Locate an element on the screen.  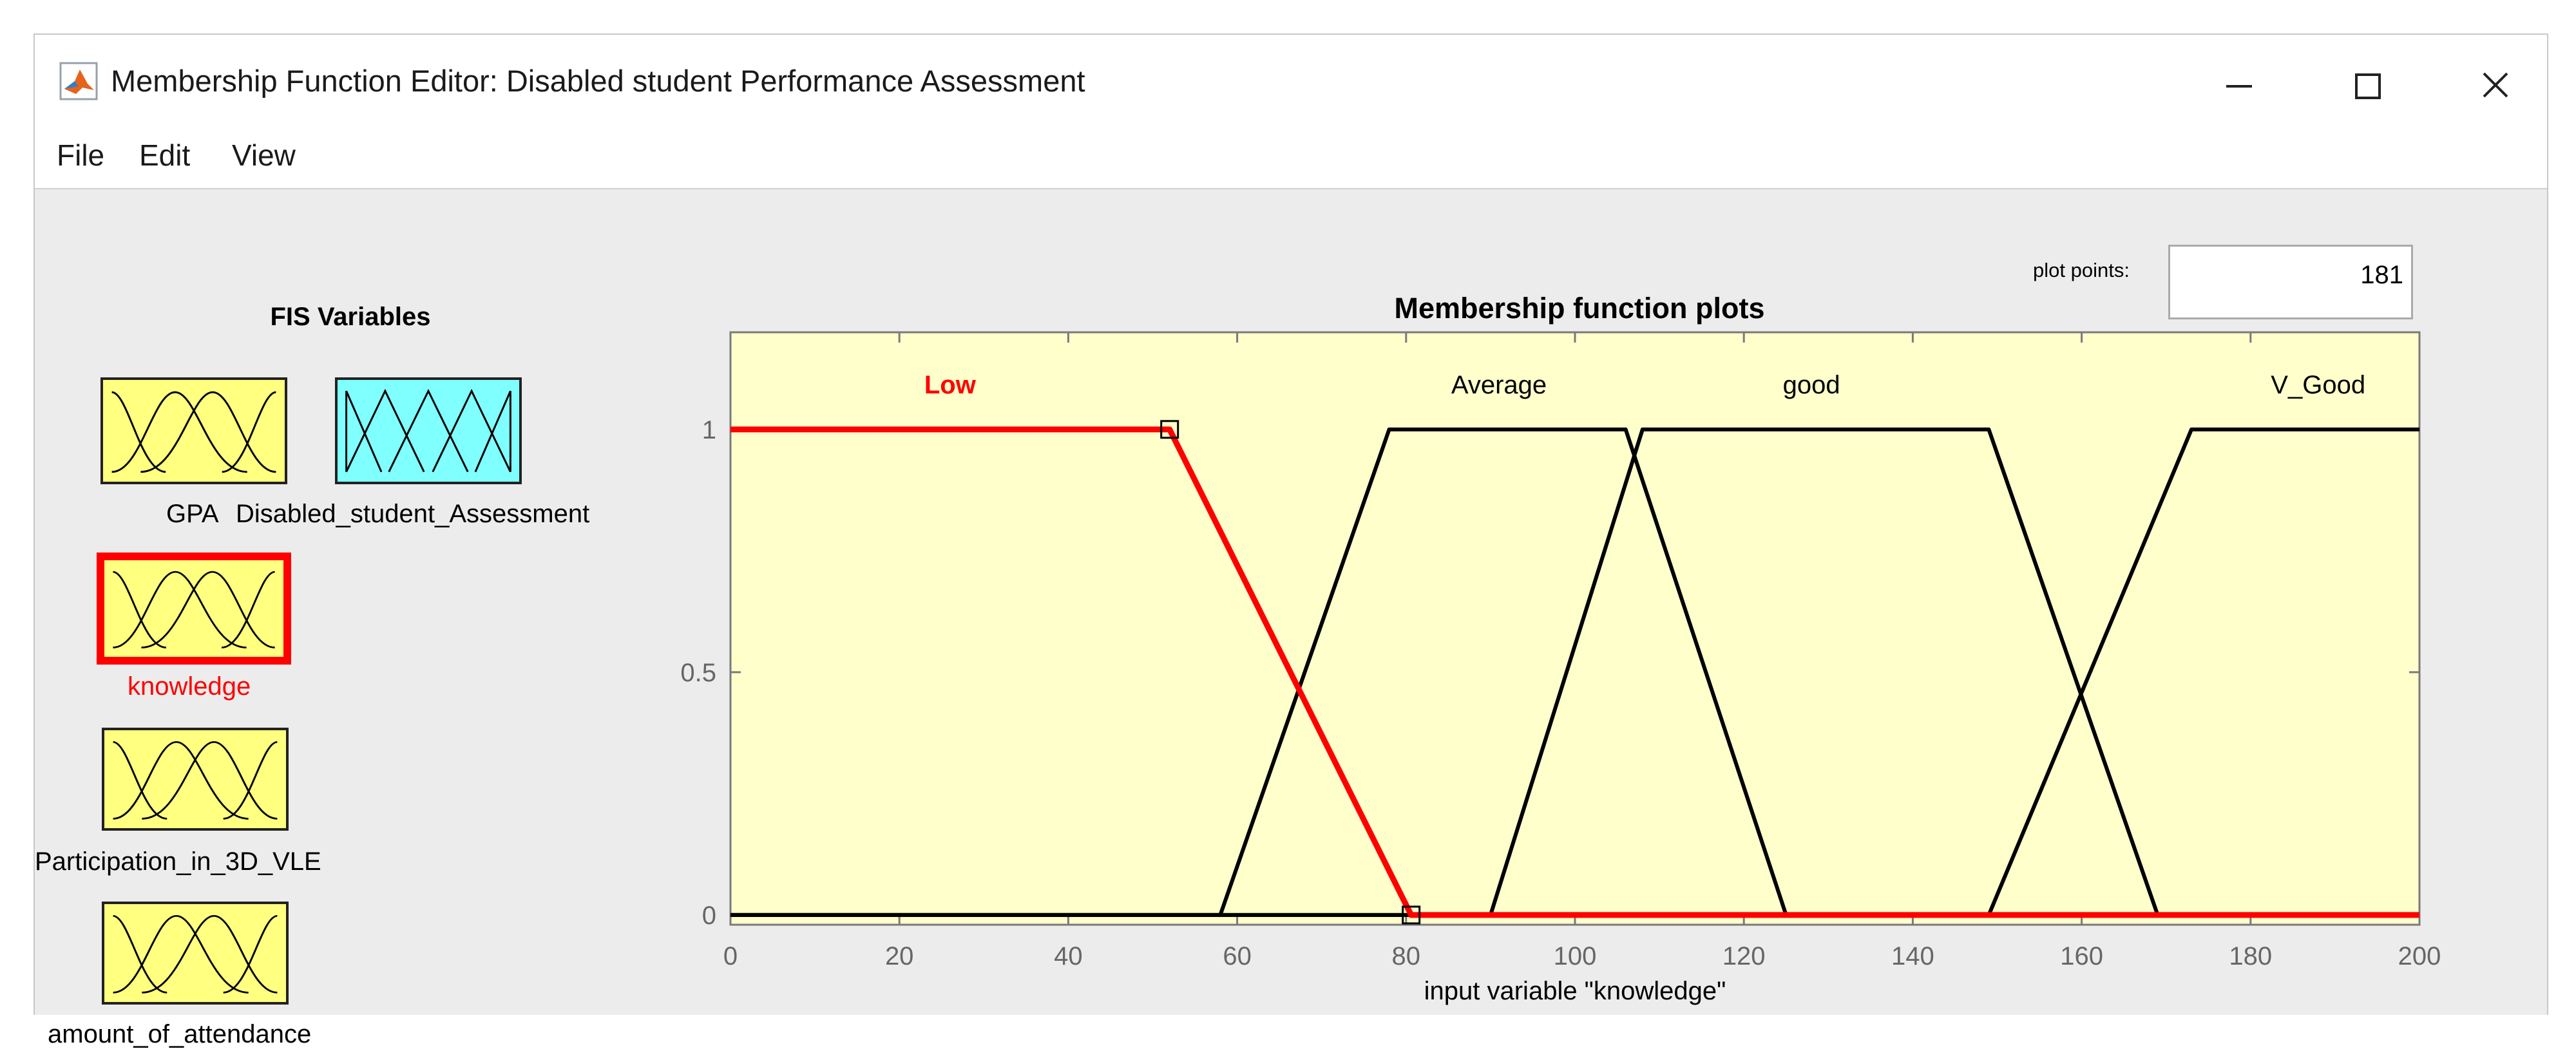
x-tick-label: 0 is located at coordinates (730, 956).